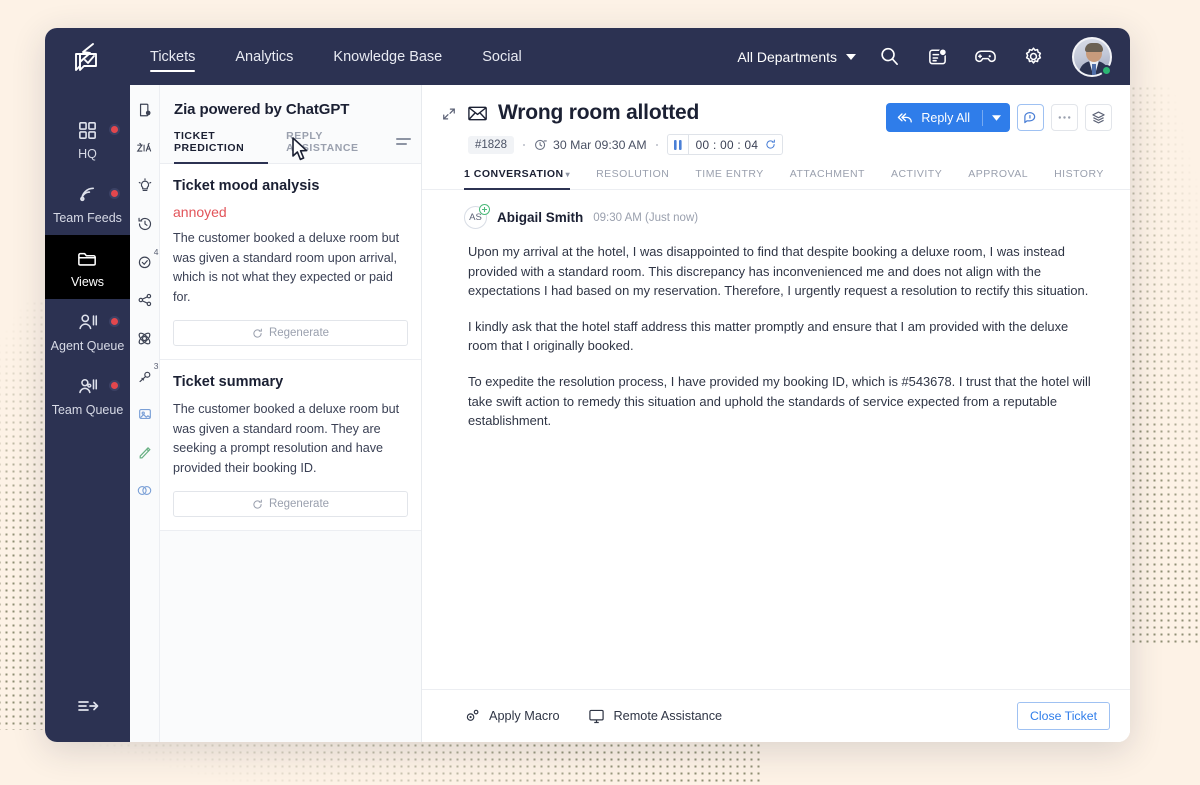  I want to click on zia-tab-label: REPLY ASSISTANCE, so click(322, 142).